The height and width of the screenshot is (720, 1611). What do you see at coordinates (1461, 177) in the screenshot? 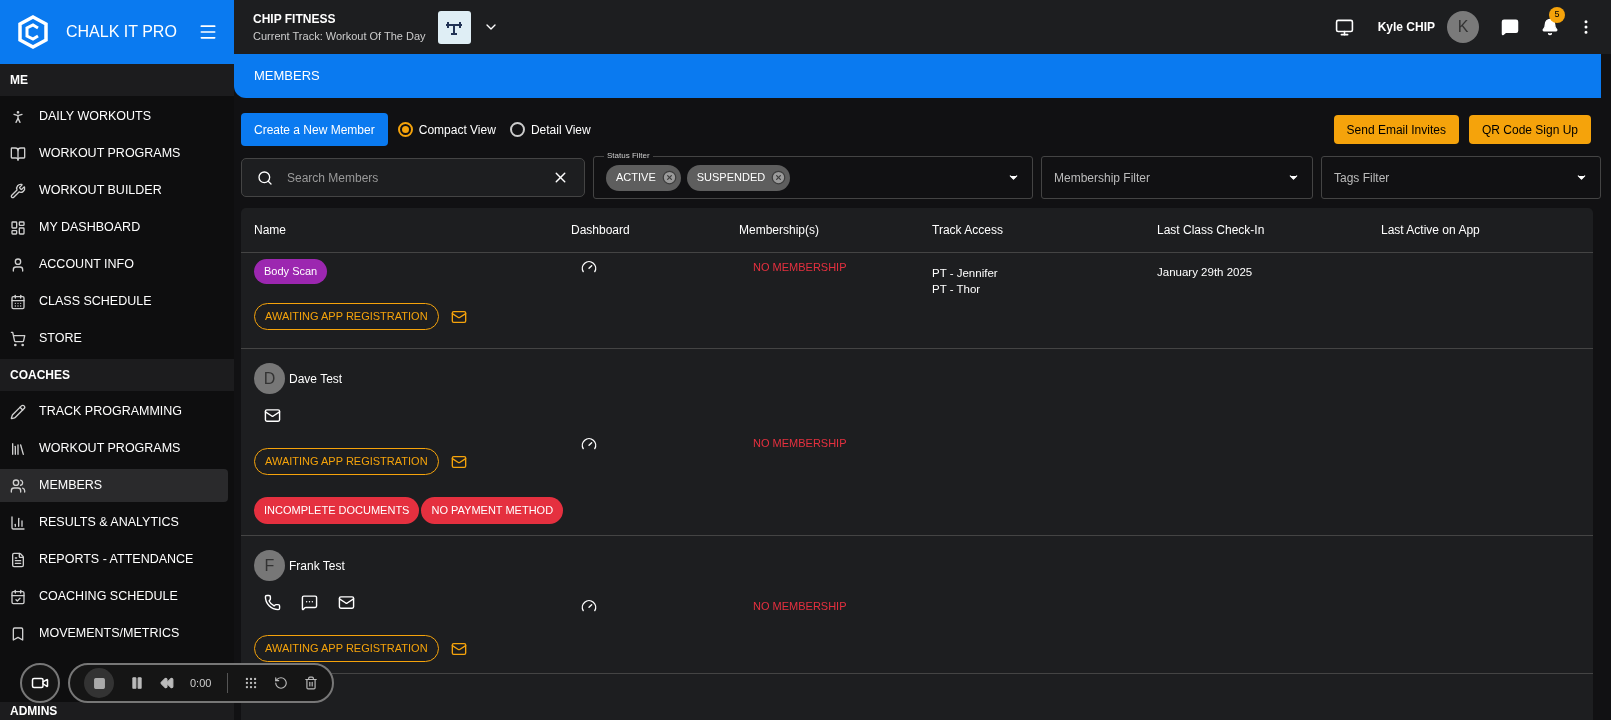
I see `tags-filter: Tags Filter` at bounding box center [1461, 177].